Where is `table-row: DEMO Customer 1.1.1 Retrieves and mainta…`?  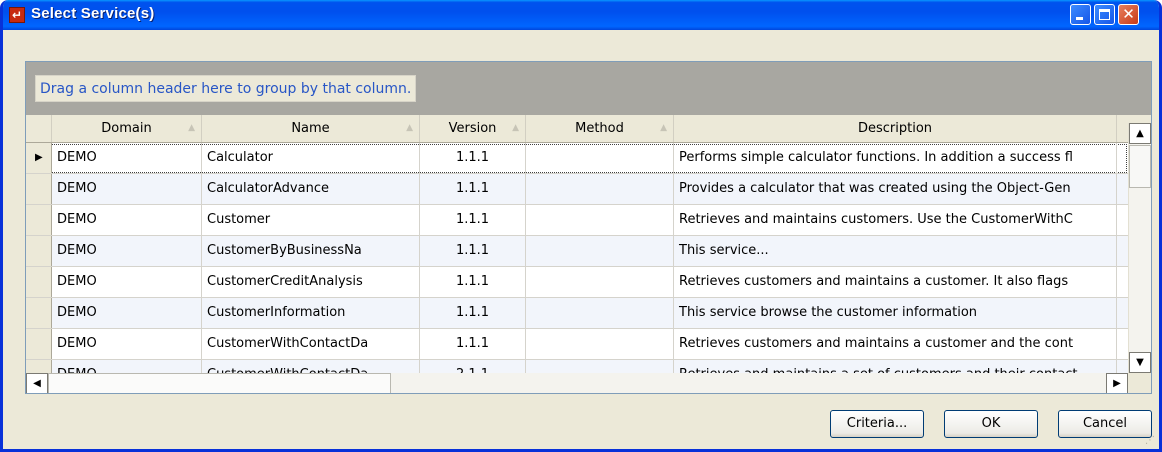 table-row: DEMO Customer 1.1.1 Retrieves and mainta… is located at coordinates (577, 220).